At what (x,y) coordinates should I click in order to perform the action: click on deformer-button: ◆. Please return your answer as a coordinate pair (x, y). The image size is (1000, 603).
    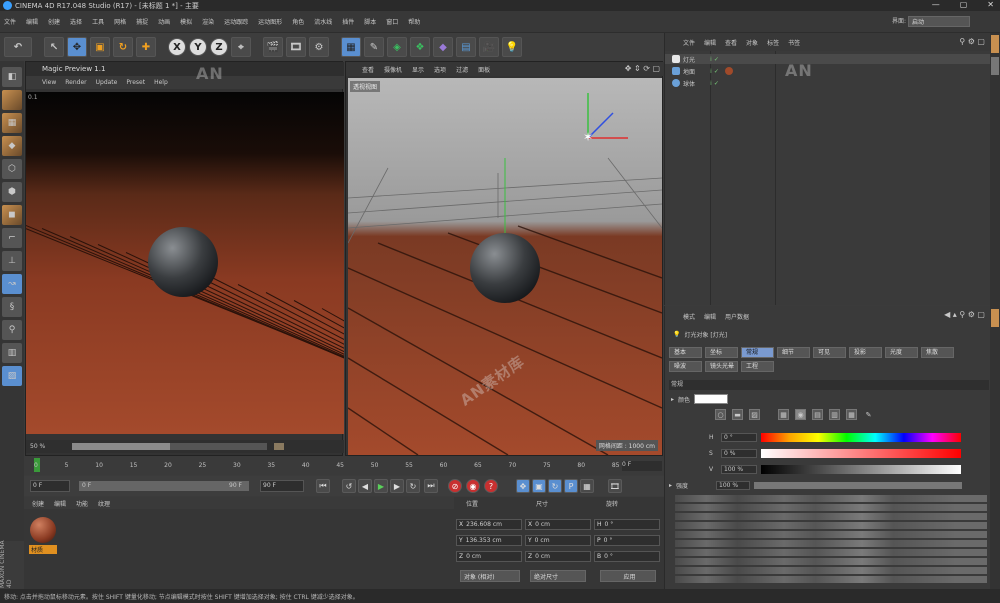
    Looking at the image, I should click on (443, 47).